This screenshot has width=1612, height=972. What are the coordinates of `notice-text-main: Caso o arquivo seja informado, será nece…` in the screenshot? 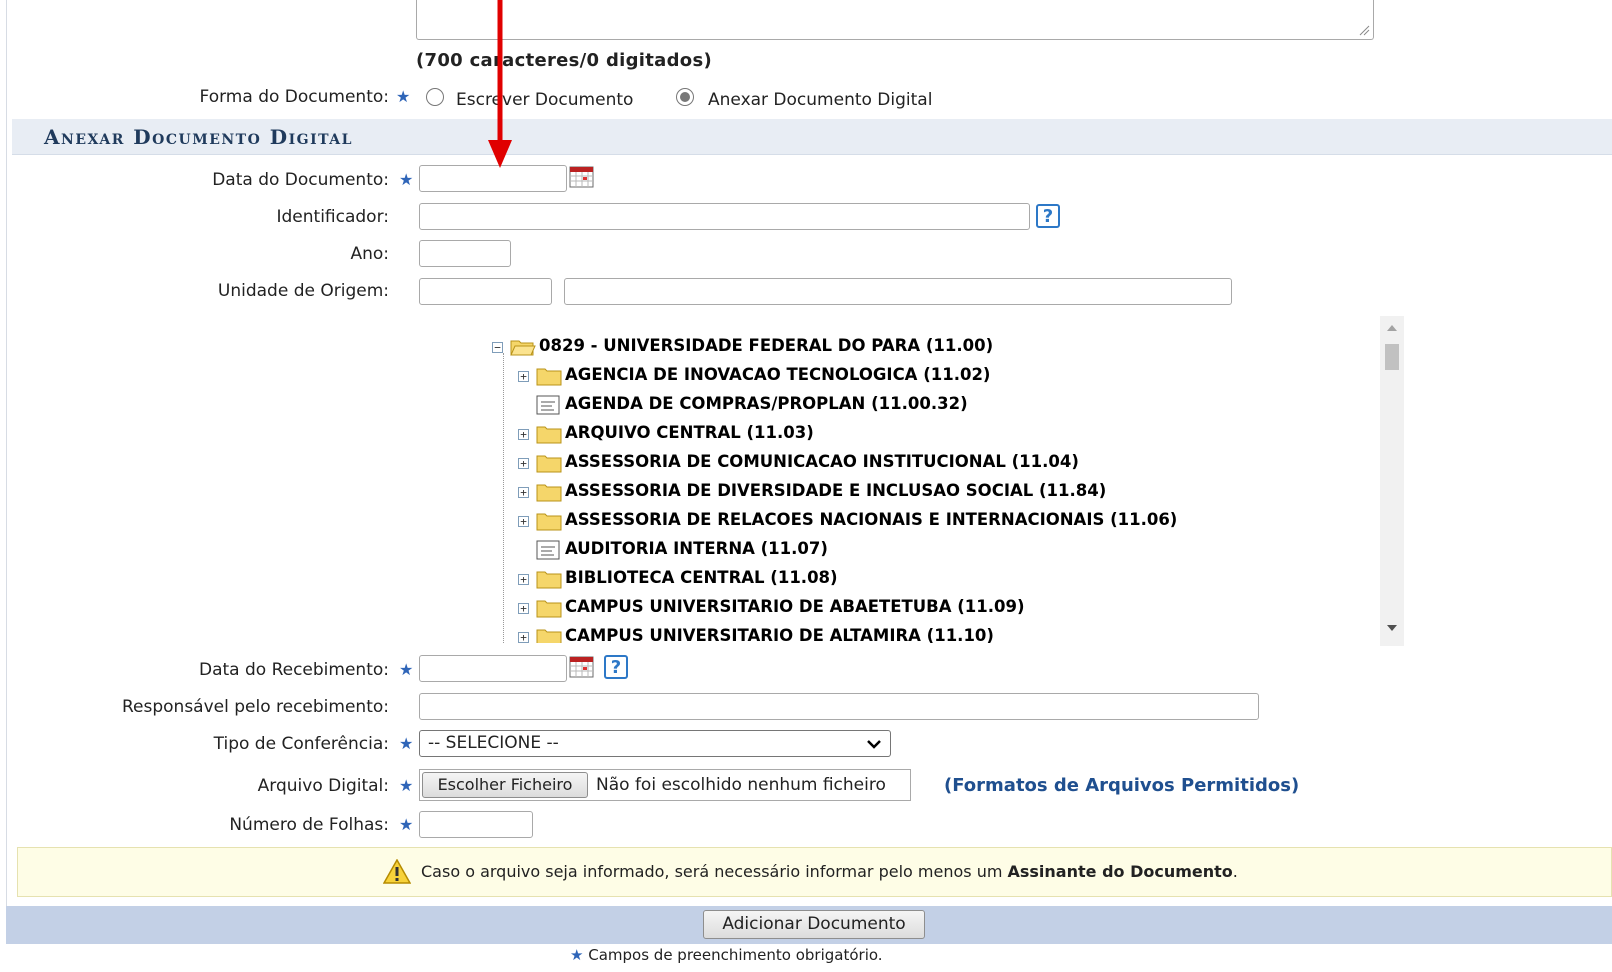 It's located at (714, 871).